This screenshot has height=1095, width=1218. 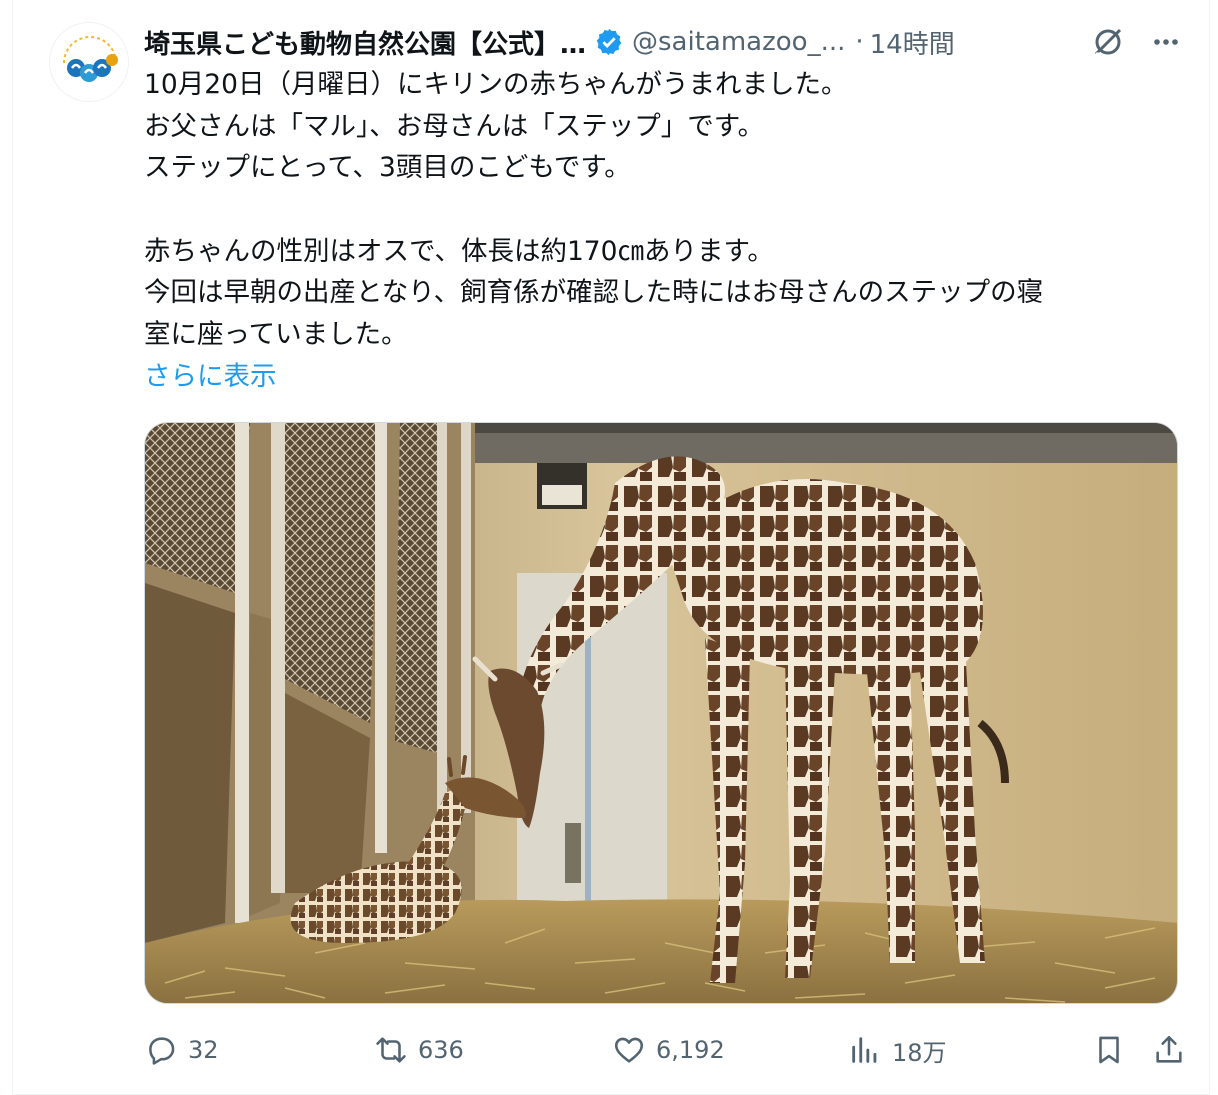 I want to click on post-text-line: ステップにとって、3頭目のこどもです。, so click(x=387, y=168).